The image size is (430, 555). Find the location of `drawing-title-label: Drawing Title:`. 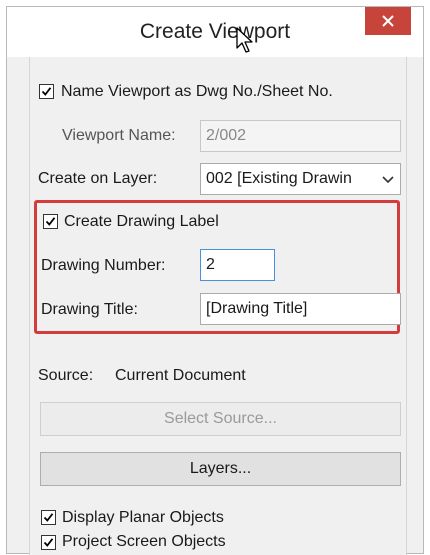

drawing-title-label: Drawing Title: is located at coordinates (89, 309).